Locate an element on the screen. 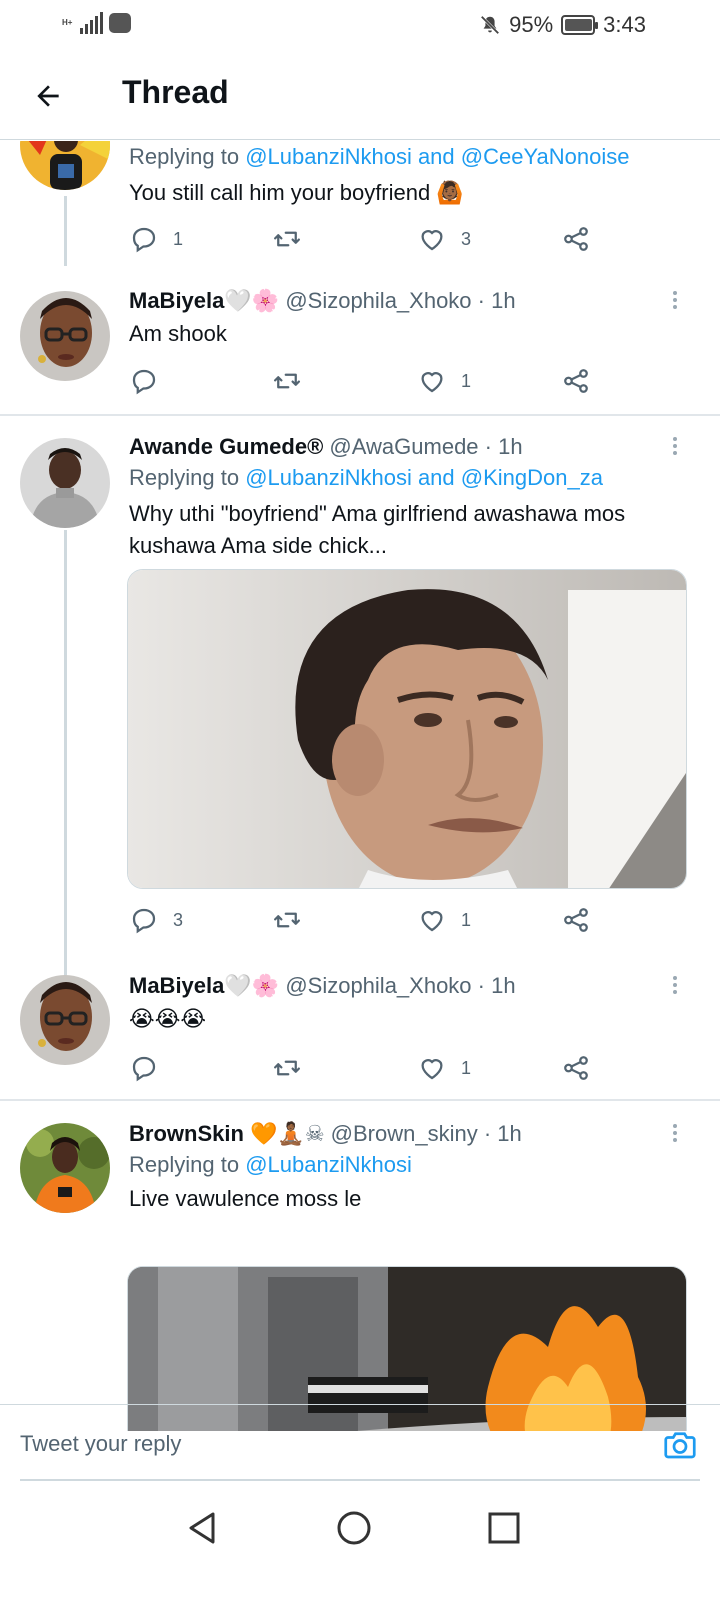 Image resolution: width=720 pixels, height=1600 pixels. nav-recents-button is located at coordinates (504, 1528).